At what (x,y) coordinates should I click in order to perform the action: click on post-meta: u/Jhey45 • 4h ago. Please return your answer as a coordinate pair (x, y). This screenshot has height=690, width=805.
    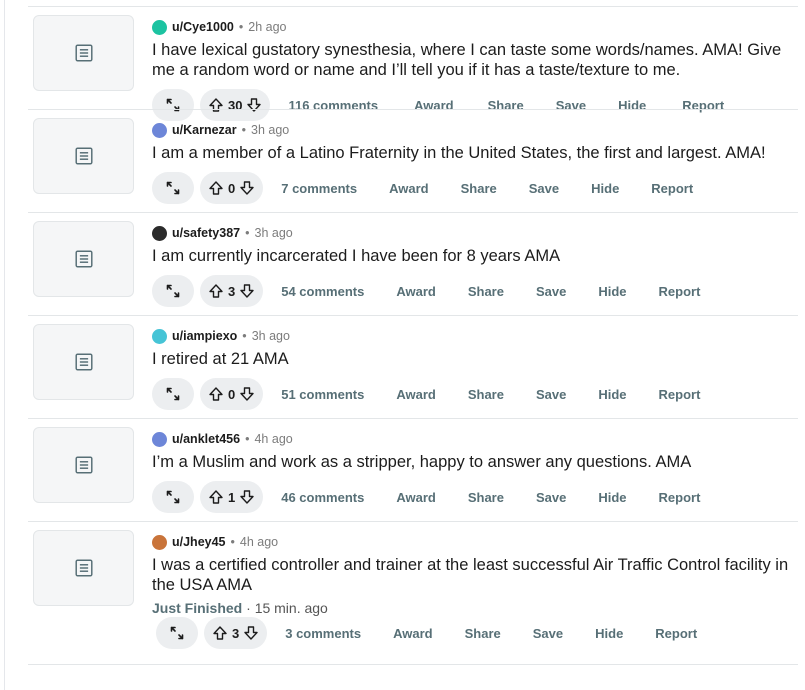
    Looking at the image, I should click on (215, 542).